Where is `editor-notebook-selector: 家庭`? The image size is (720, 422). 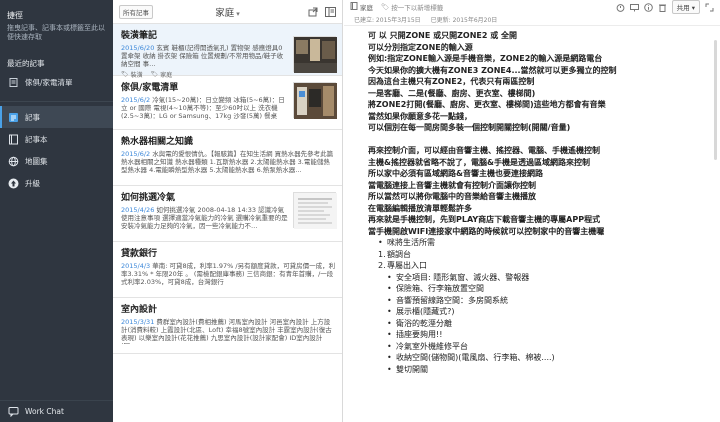 editor-notebook-selector: 家庭 is located at coordinates (361, 7).